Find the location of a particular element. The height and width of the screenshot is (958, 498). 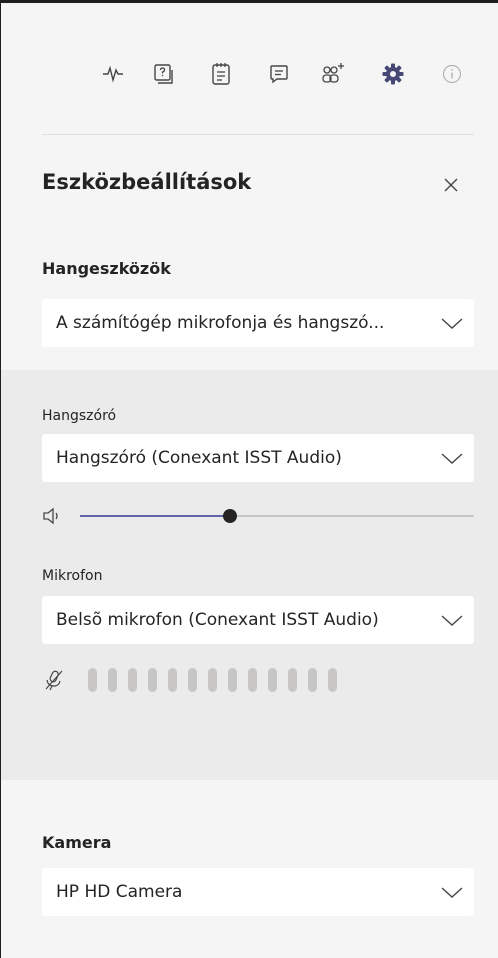

microphone-dropdown: Belsõ mikrofon (Conexant ISST Audio) is located at coordinates (258, 620).